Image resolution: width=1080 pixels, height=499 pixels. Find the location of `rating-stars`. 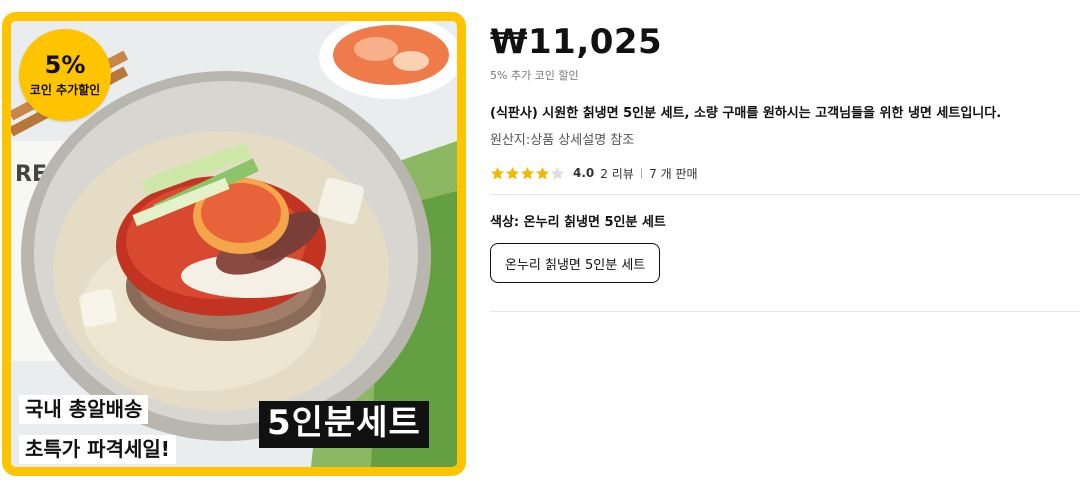

rating-stars is located at coordinates (527, 173).